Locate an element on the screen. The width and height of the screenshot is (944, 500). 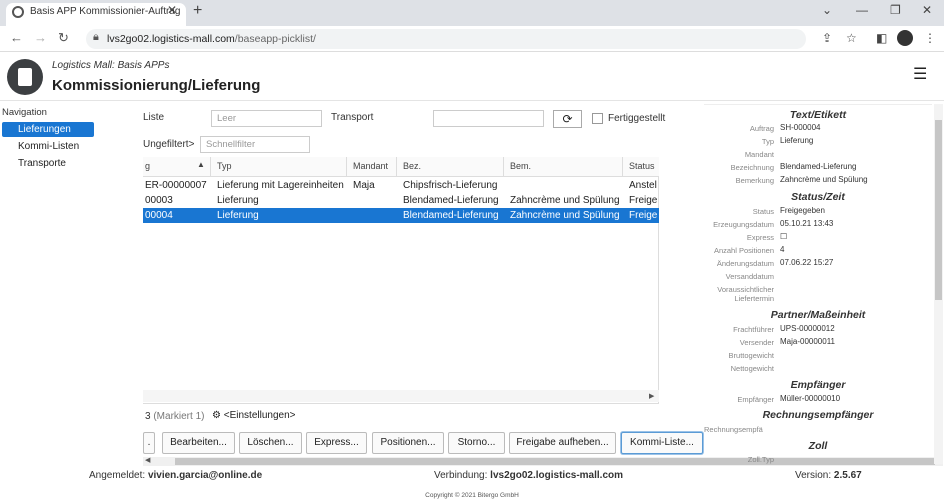
col-header-status: Status is located at coordinates (642, 166).